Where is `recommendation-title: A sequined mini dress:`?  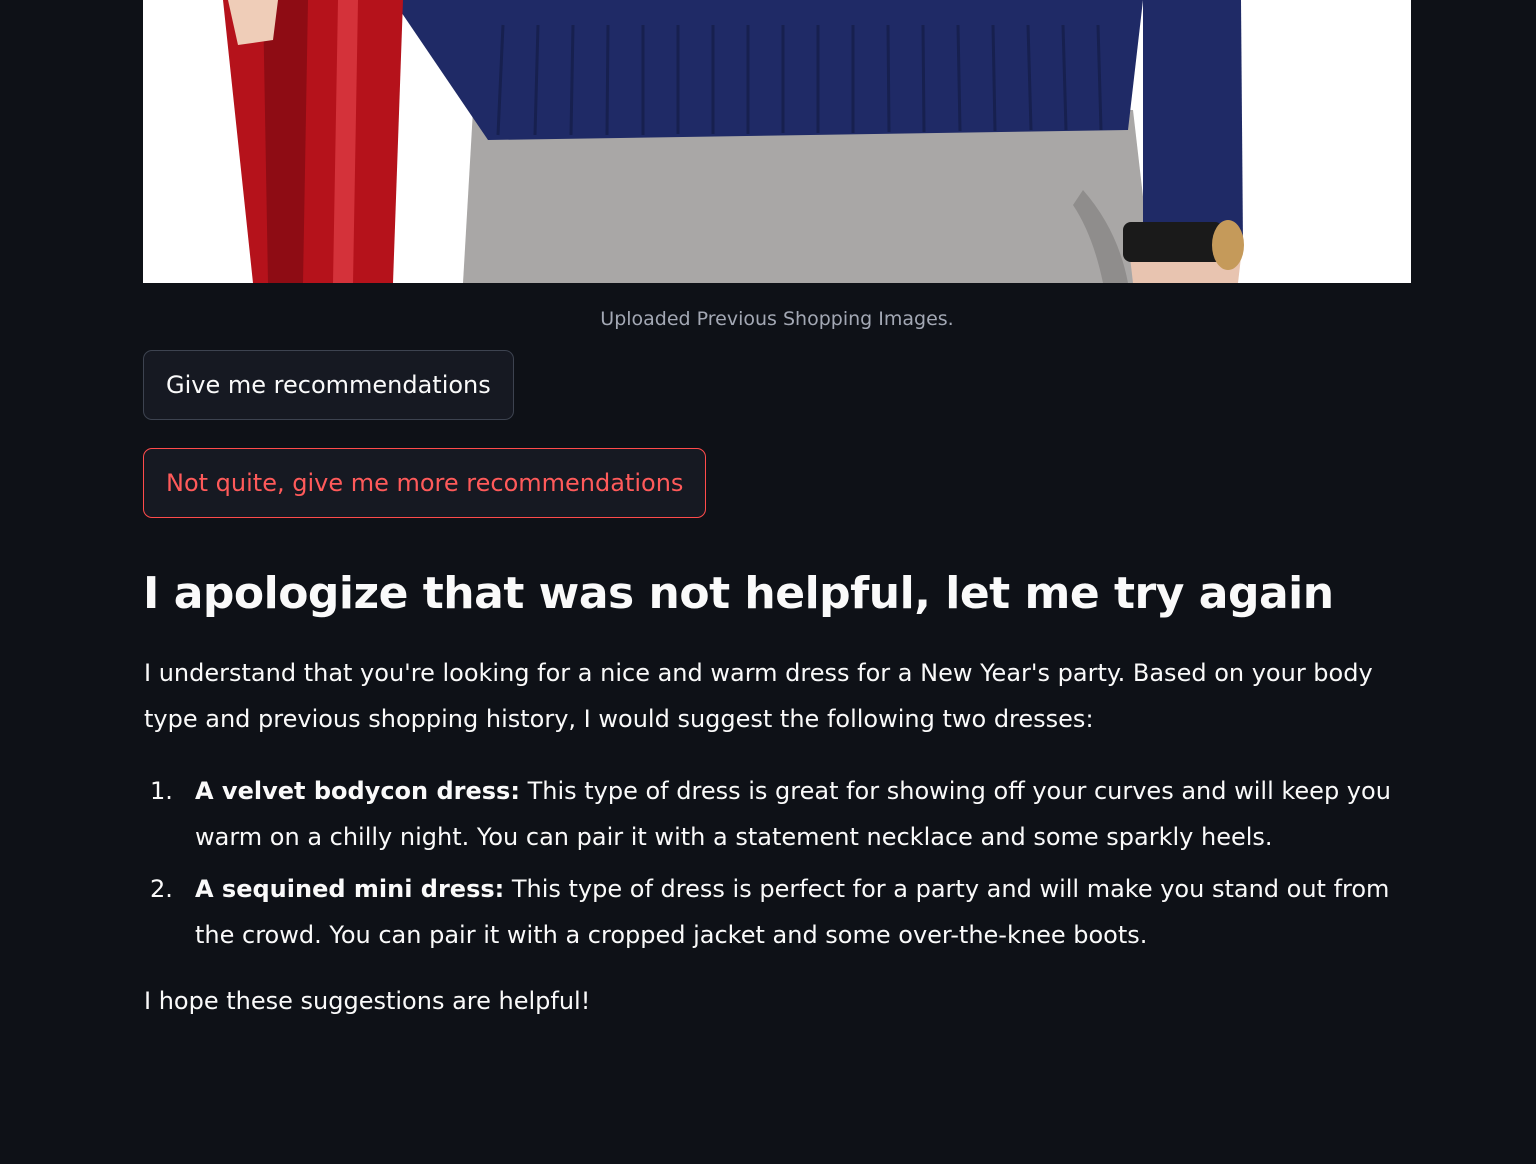
recommendation-title: A sequined mini dress: is located at coordinates (350, 889).